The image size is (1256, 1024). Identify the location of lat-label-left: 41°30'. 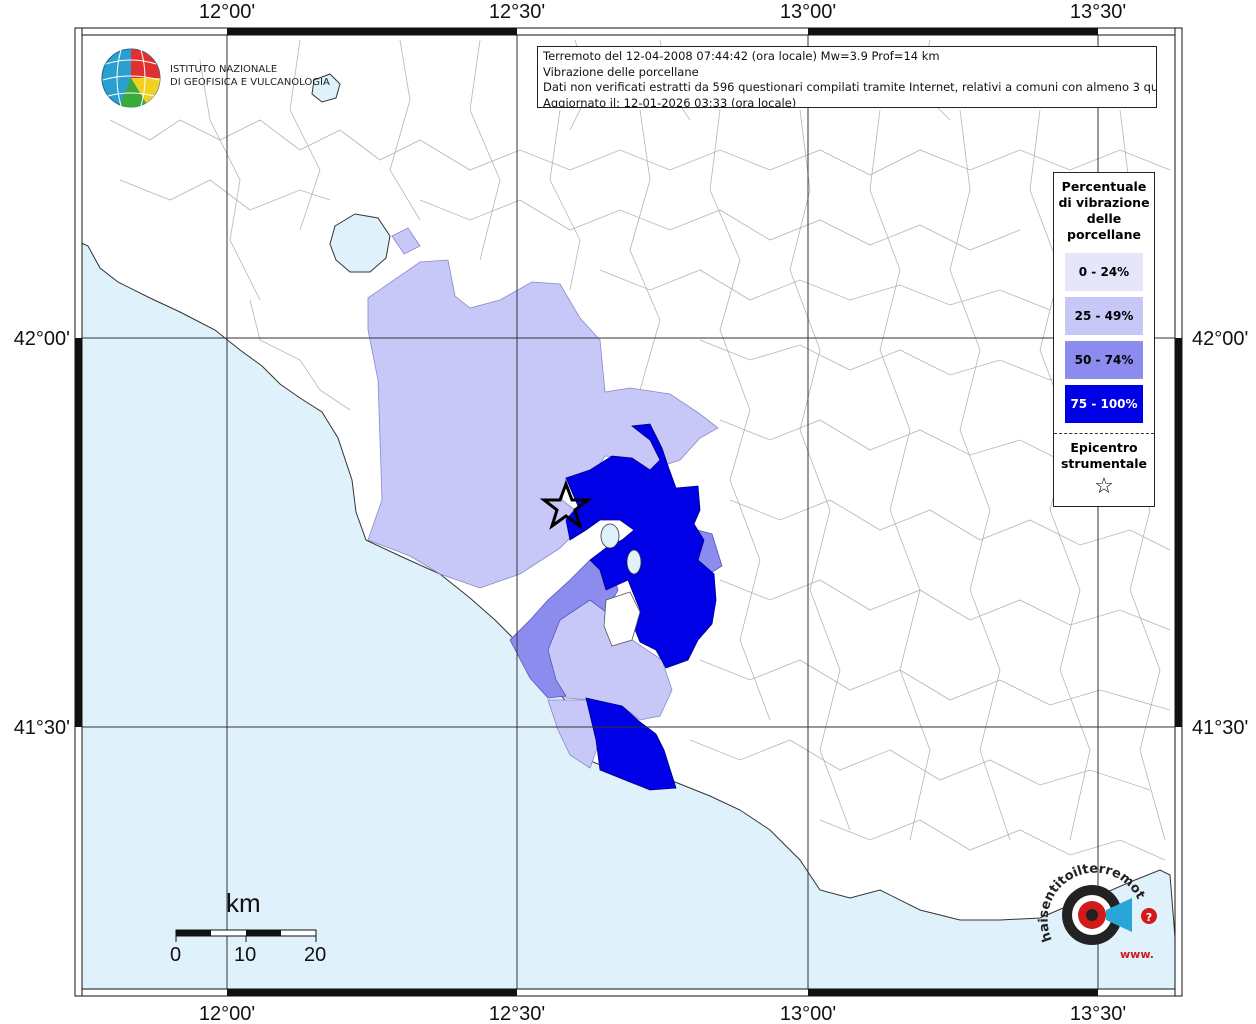
(42, 728).